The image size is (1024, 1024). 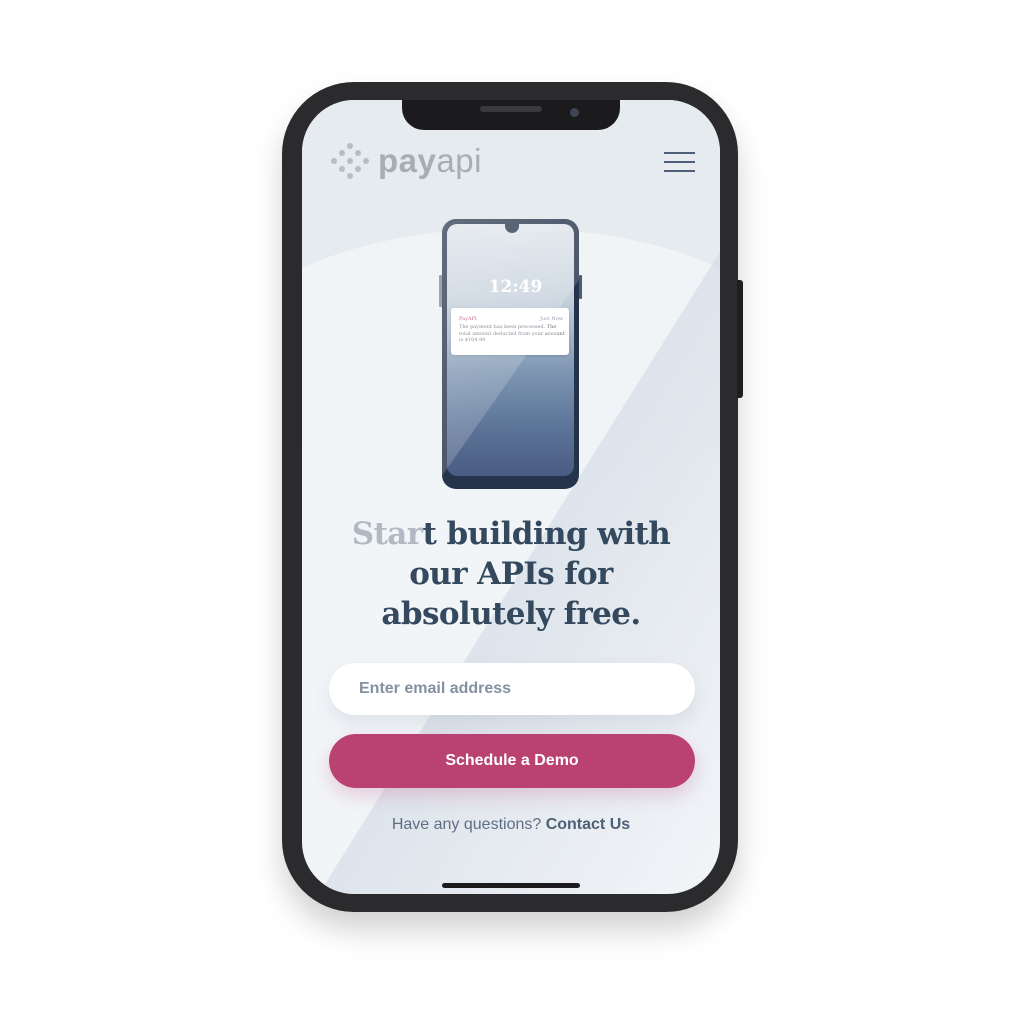 I want to click on contact-prompt: Have any questions? Contact Us, so click(x=511, y=825).